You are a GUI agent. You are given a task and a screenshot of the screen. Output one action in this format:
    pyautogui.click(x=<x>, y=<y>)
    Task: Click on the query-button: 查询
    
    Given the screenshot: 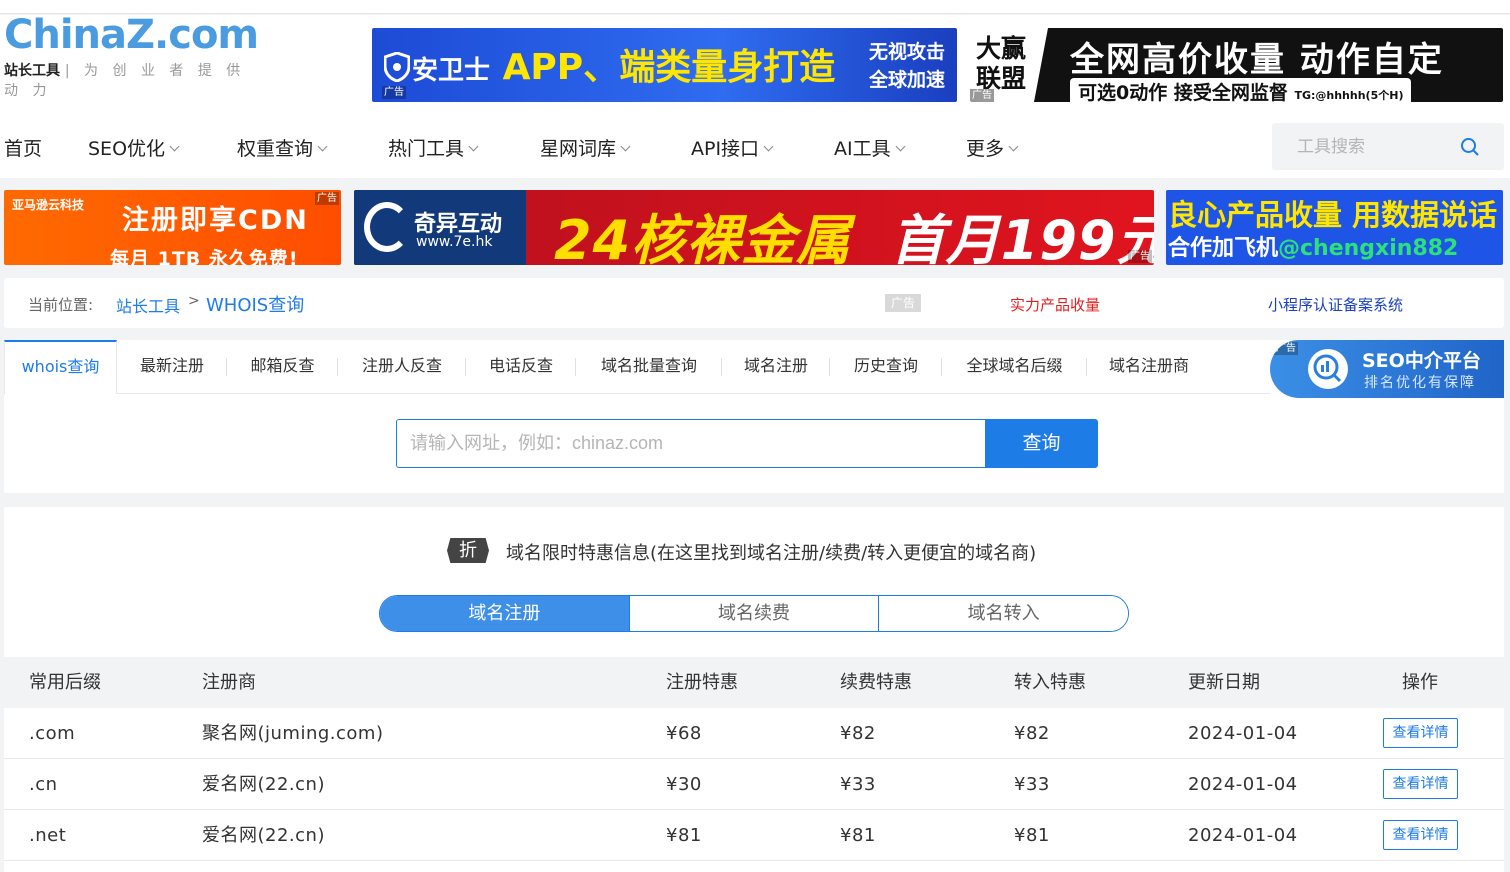 What is the action you would take?
    pyautogui.click(x=1041, y=443)
    